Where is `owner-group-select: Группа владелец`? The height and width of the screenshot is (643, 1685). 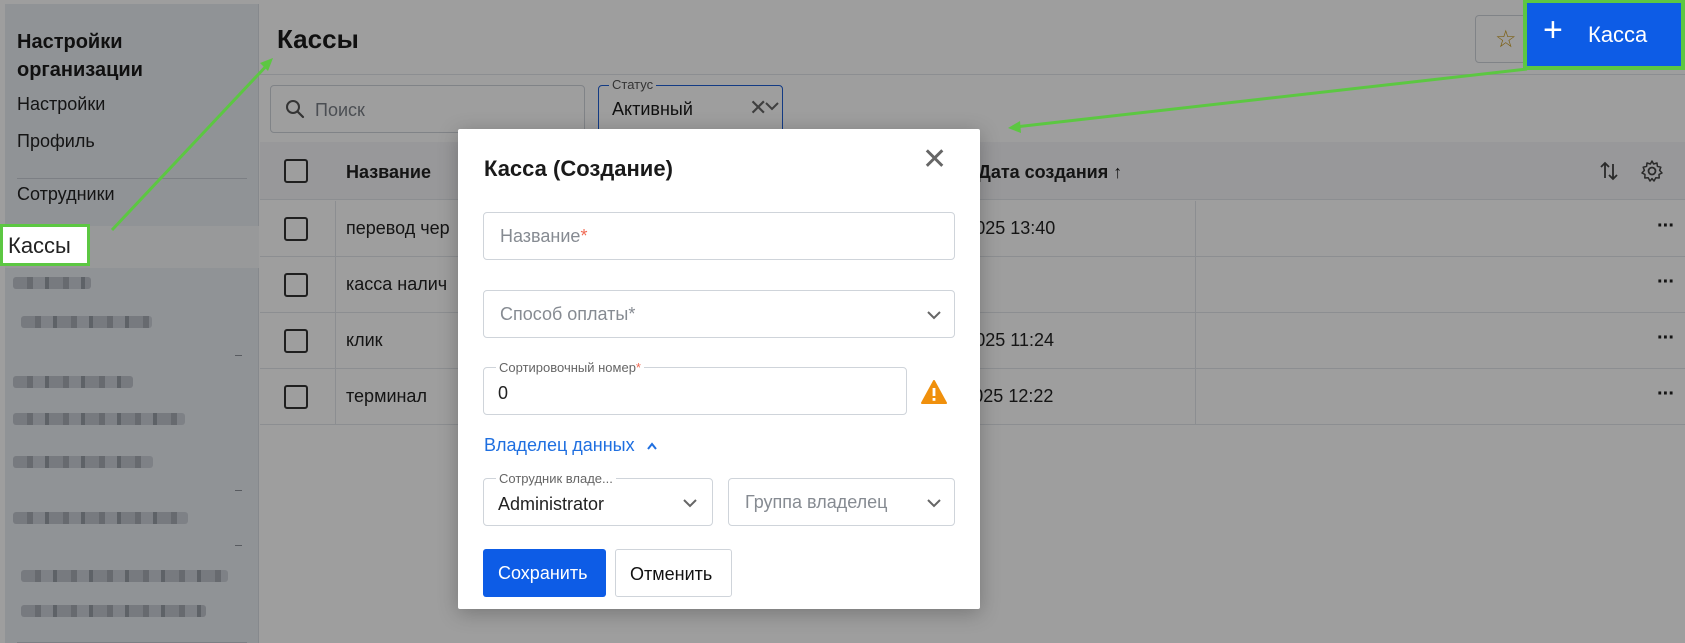
owner-group-select: Группа владелец is located at coordinates (841, 502).